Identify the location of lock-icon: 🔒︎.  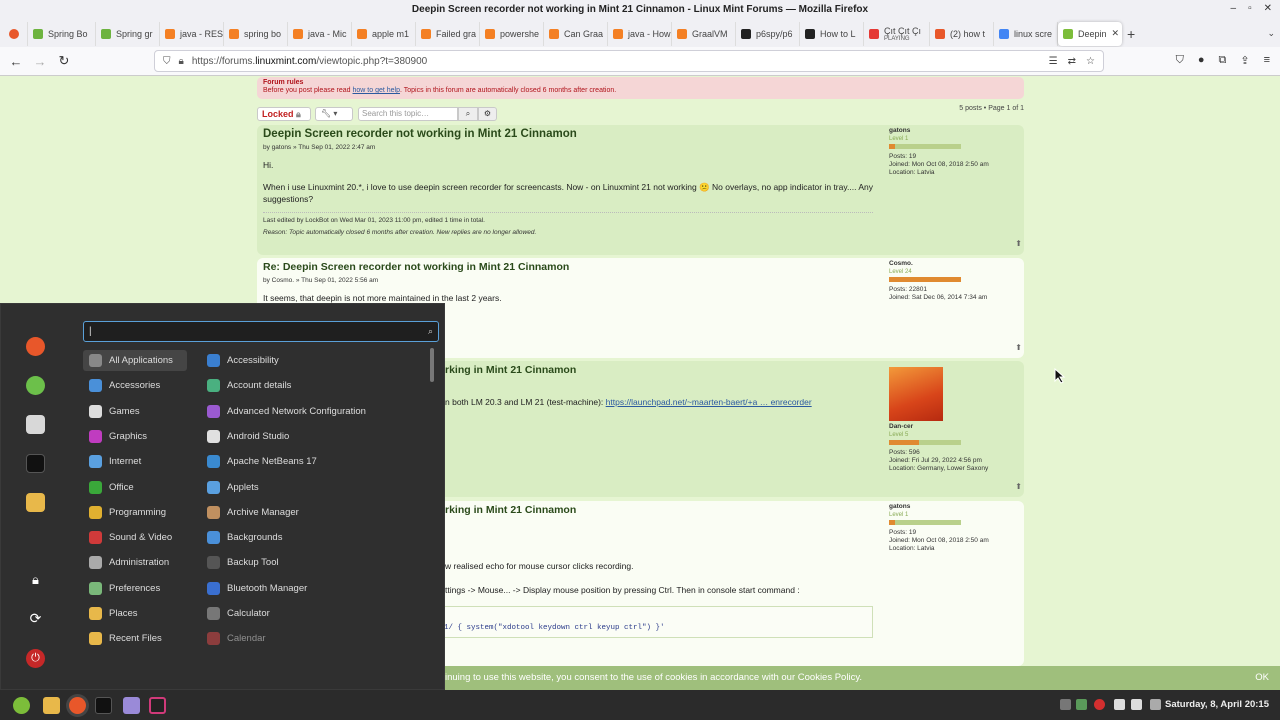
(181, 61).